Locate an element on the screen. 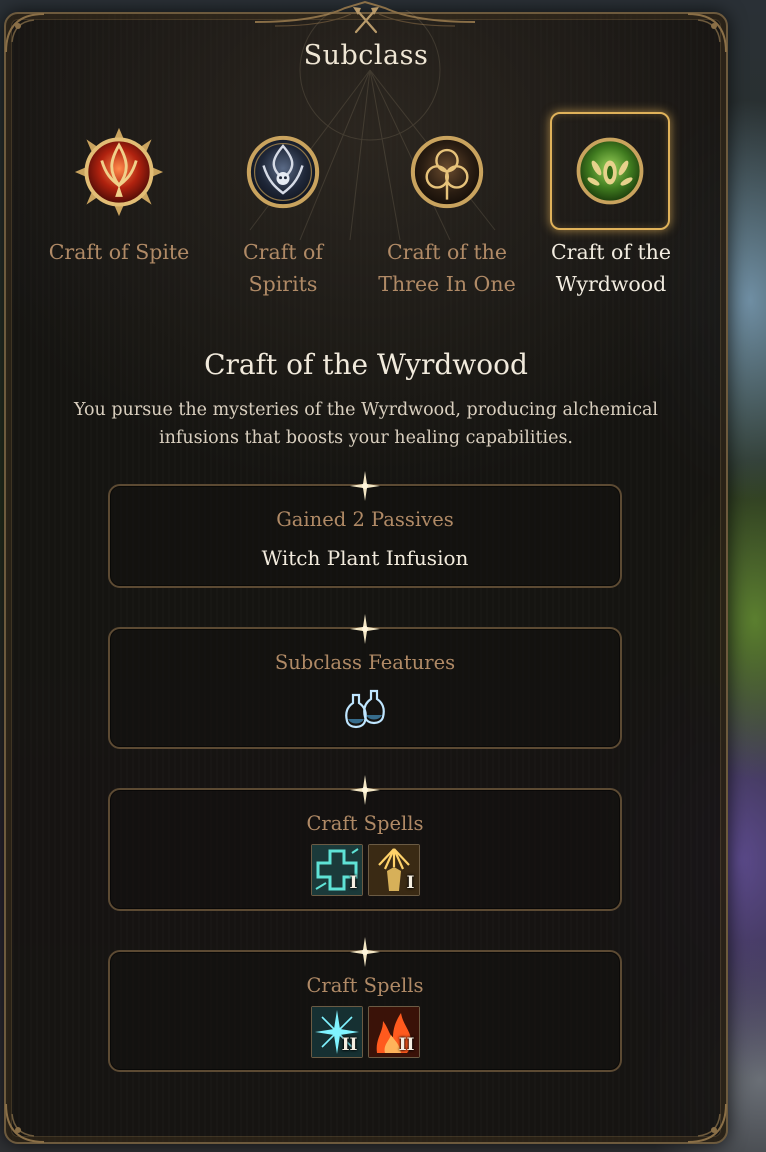  subclass-option-spite: Craft of Spite is located at coordinates (119, 212).